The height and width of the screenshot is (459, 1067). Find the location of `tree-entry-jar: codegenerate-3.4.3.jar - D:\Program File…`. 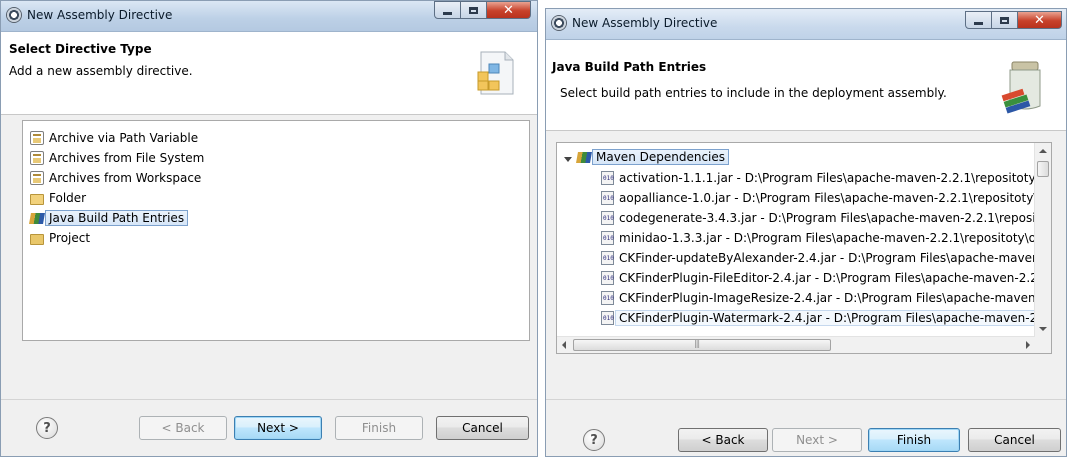

tree-entry-jar: codegenerate-3.4.3.jar - D:\Program File… is located at coordinates (818, 218).